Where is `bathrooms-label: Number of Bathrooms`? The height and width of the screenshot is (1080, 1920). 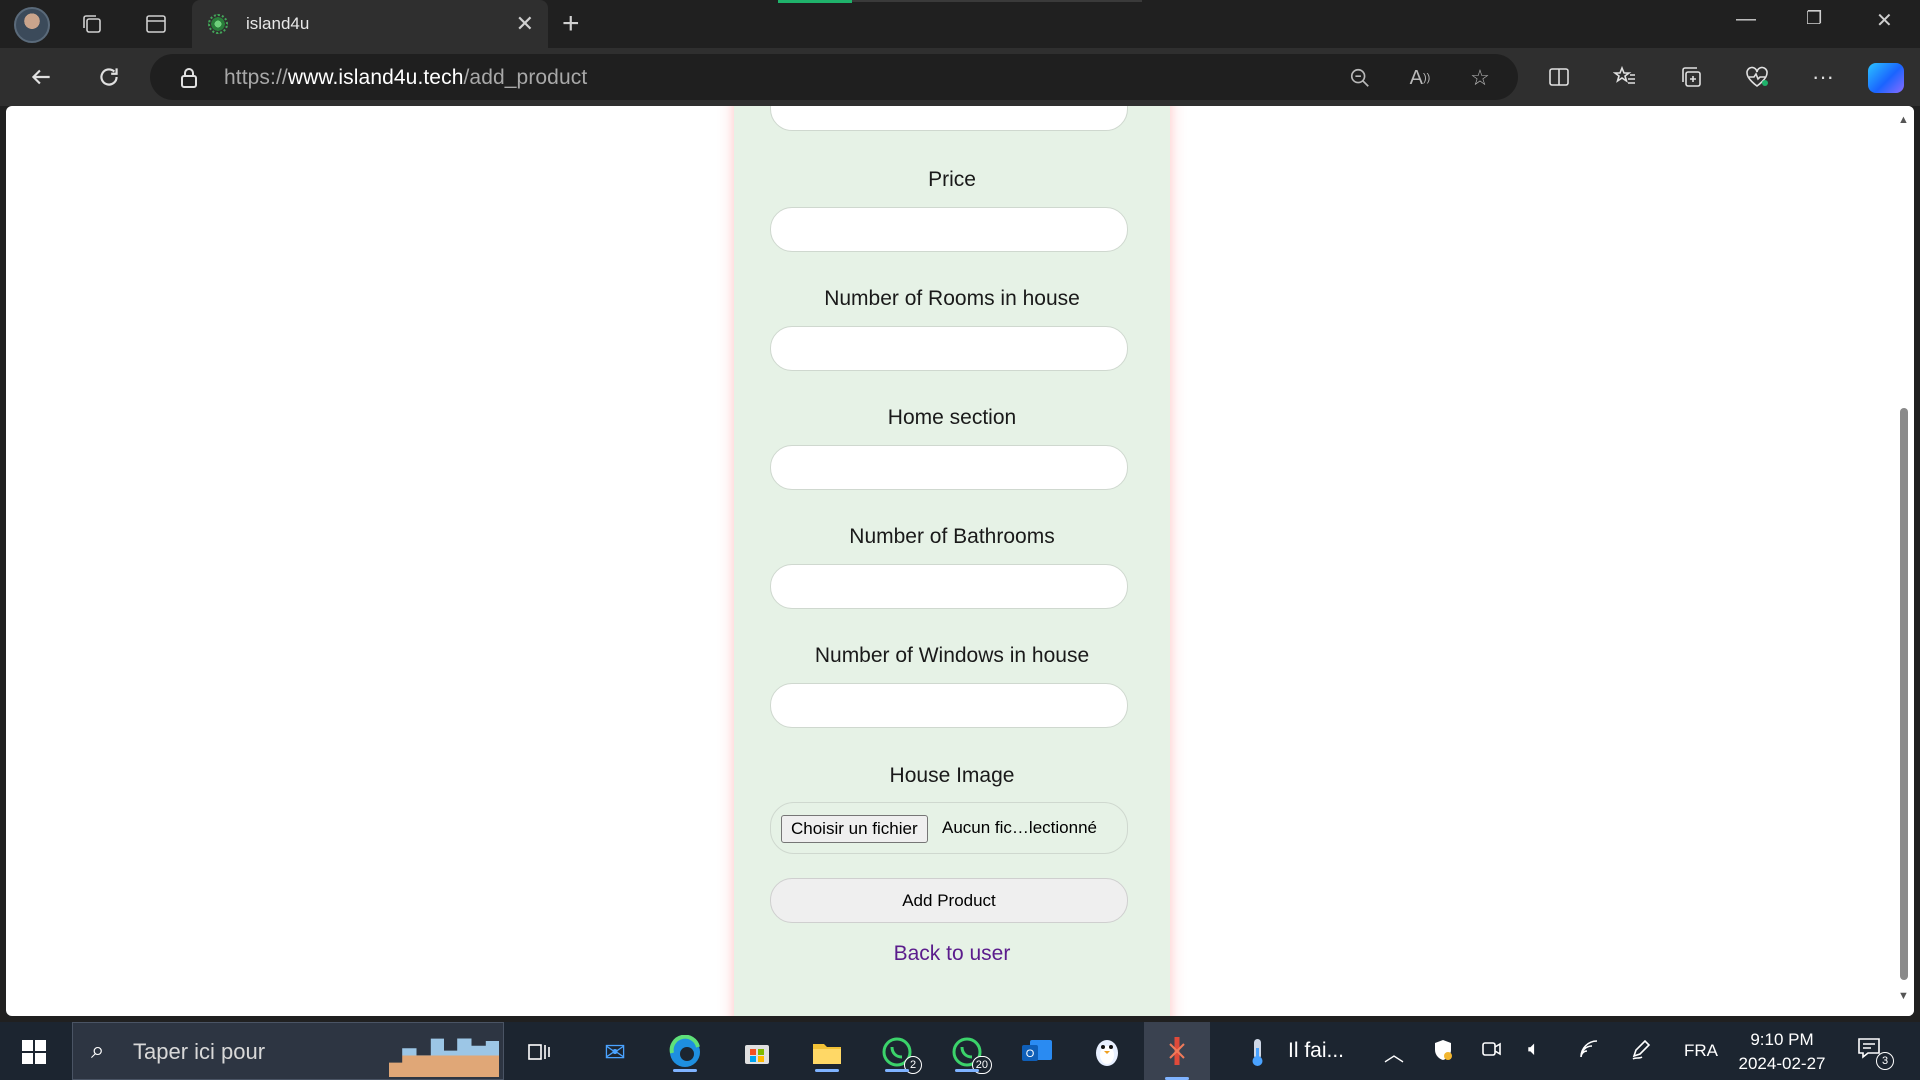
bathrooms-label: Number of Bathrooms is located at coordinates (952, 536).